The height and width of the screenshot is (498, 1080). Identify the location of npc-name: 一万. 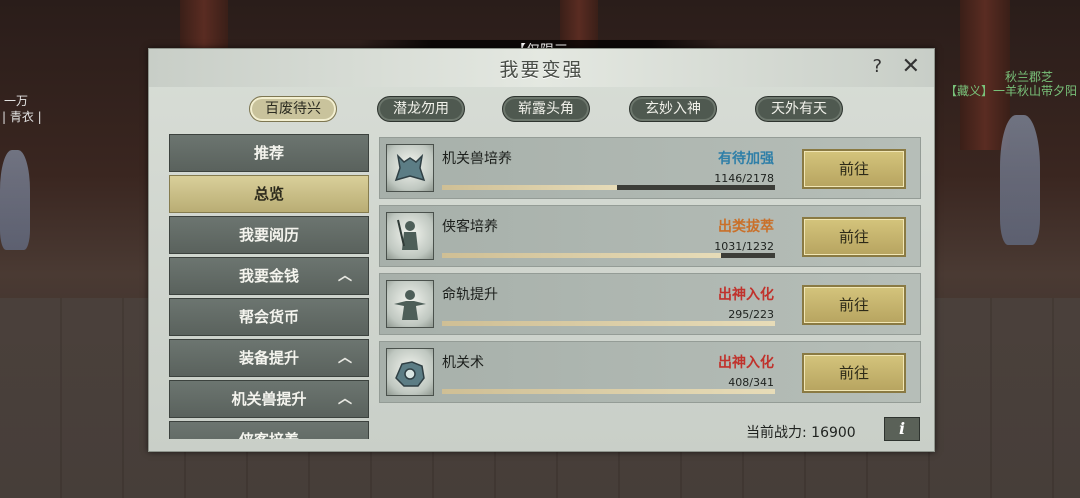
(16, 101).